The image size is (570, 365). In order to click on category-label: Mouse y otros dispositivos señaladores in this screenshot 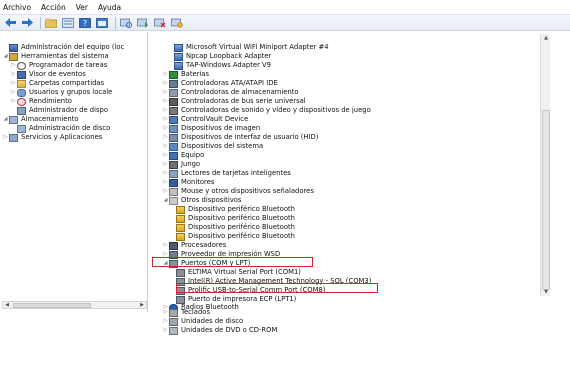, I will do `click(247, 191)`.